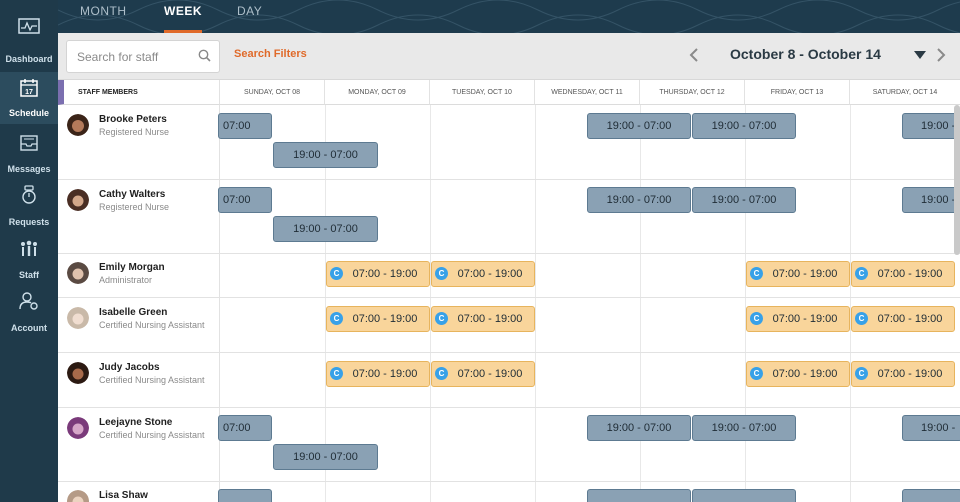 The width and height of the screenshot is (960, 502). What do you see at coordinates (29, 207) in the screenshot?
I see `nav-requests: Requests` at bounding box center [29, 207].